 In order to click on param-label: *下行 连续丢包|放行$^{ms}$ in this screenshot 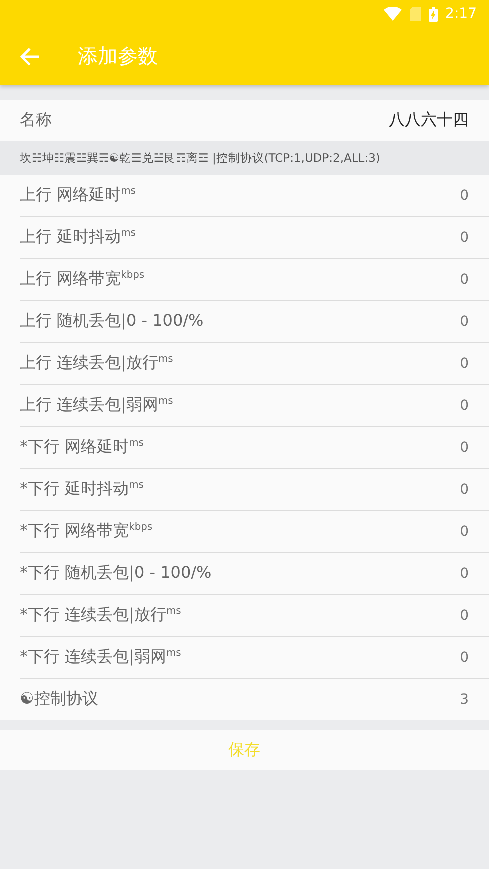, I will do `click(101, 615)`.